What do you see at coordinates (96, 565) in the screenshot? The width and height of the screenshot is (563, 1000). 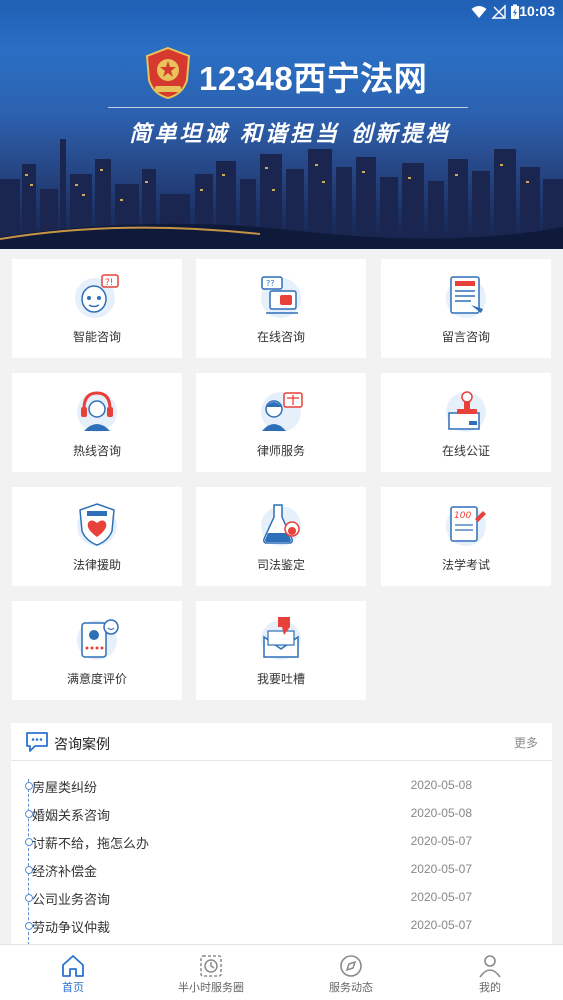 I see `service-label: 法律援助` at bounding box center [96, 565].